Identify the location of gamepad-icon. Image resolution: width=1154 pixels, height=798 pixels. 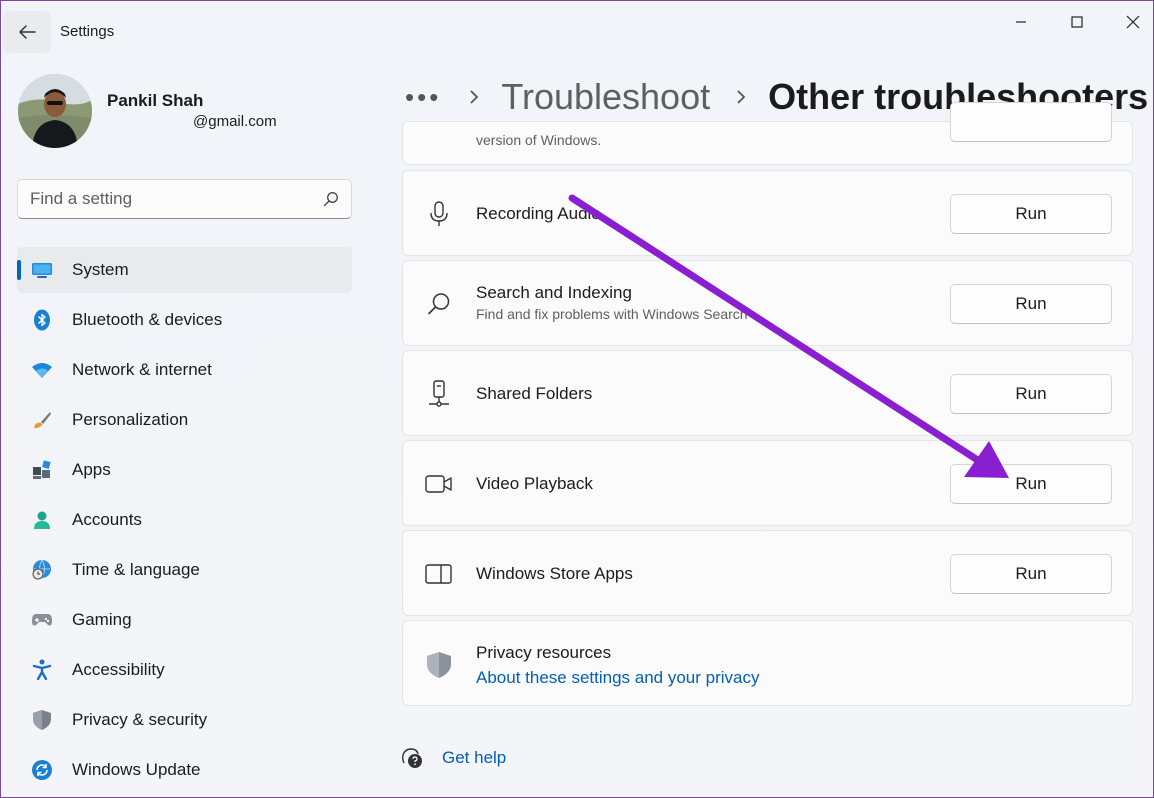
(42, 620).